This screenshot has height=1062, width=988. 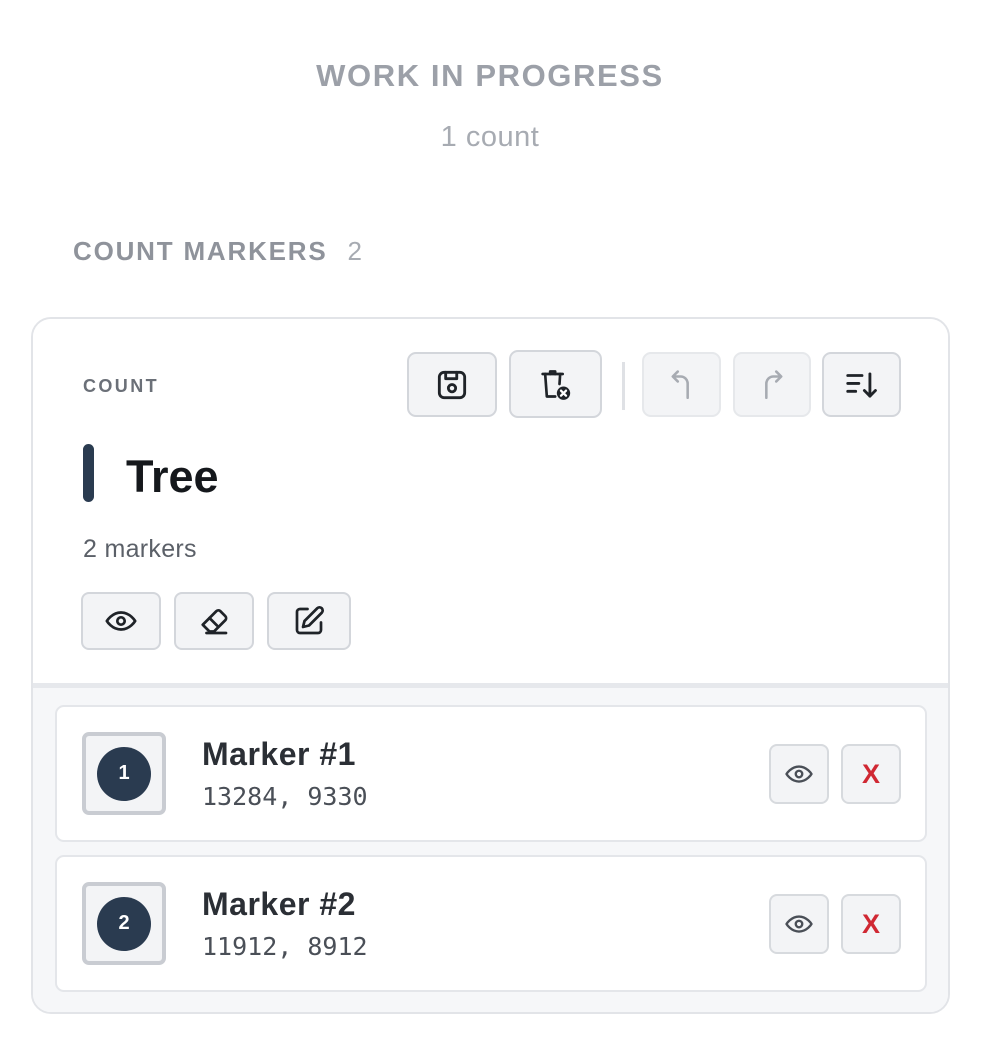 I want to click on toolbar-separator, so click(x=623, y=386).